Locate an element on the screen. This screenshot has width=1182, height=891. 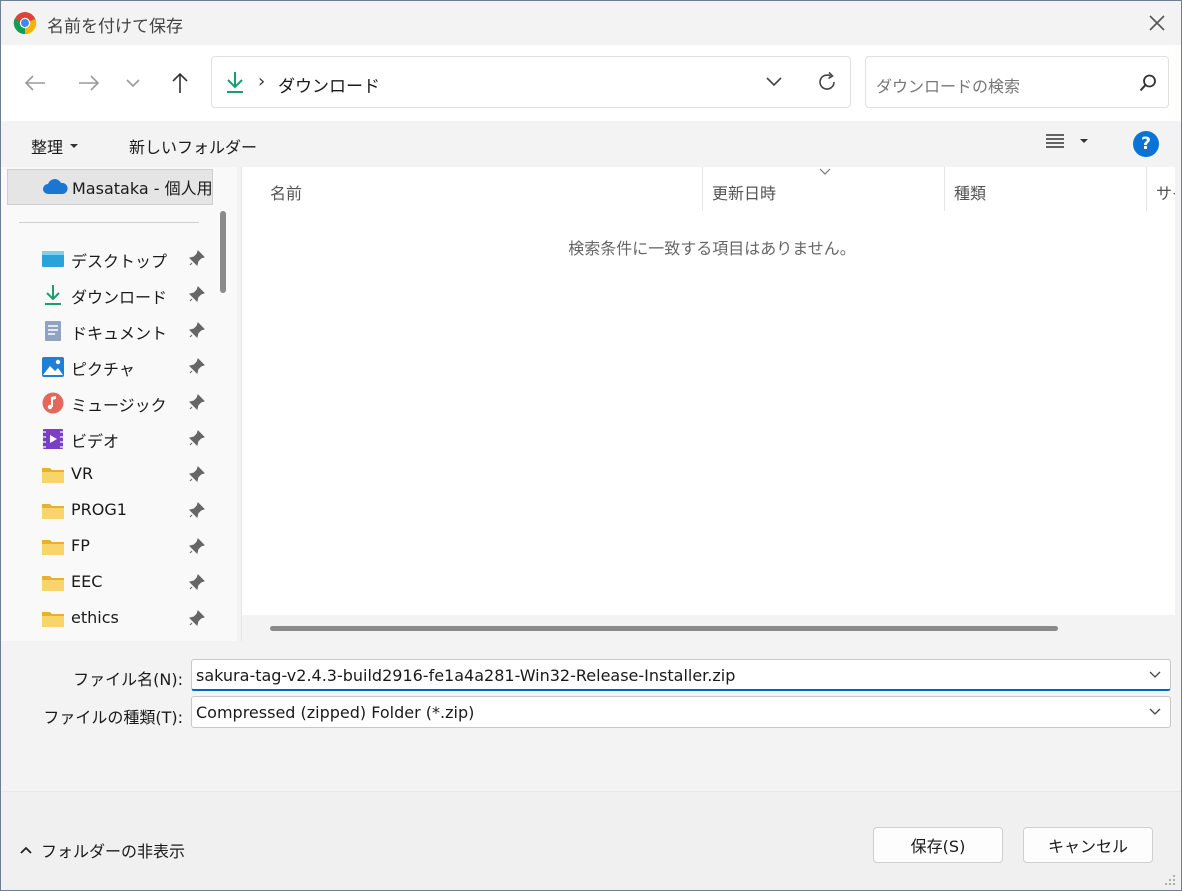
nav-item-onedrive: Masataka - 個人用 is located at coordinates (110, 187).